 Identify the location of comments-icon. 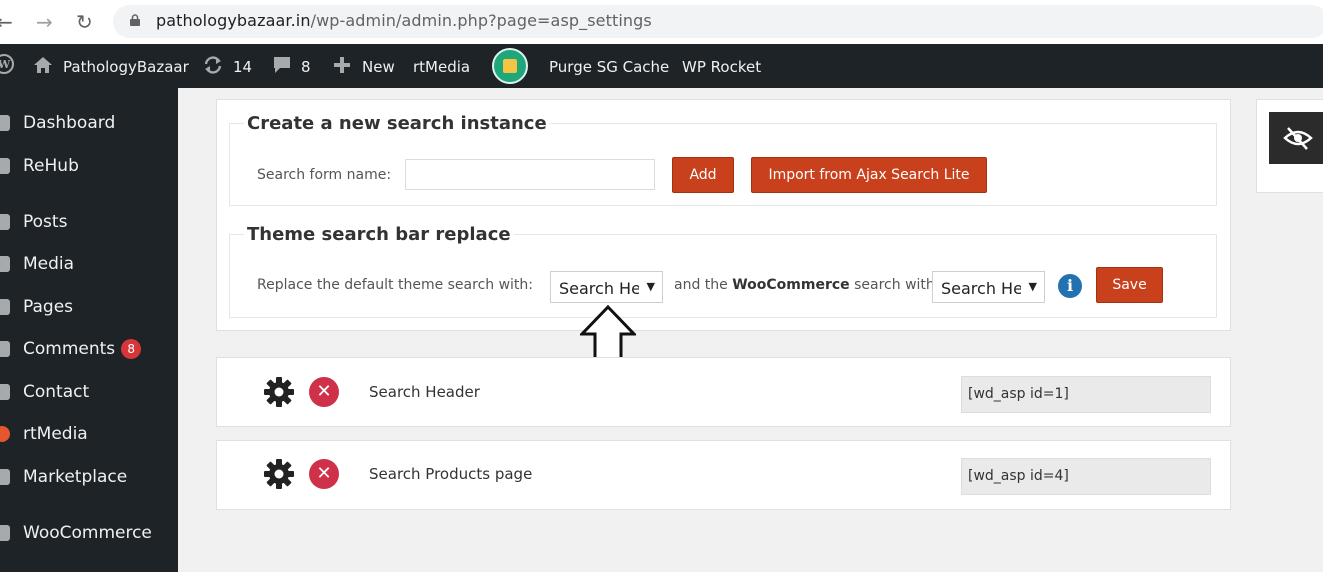
(5, 349).